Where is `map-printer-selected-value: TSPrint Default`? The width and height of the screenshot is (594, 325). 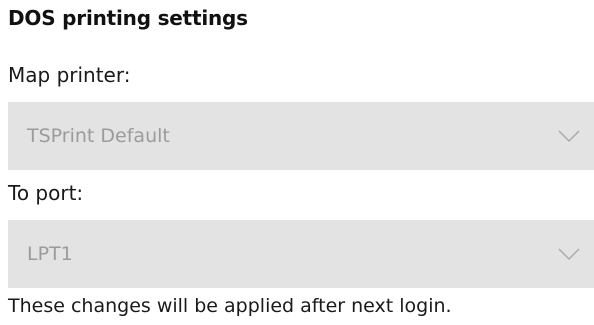
map-printer-selected-value: TSPrint Default is located at coordinates (98, 136).